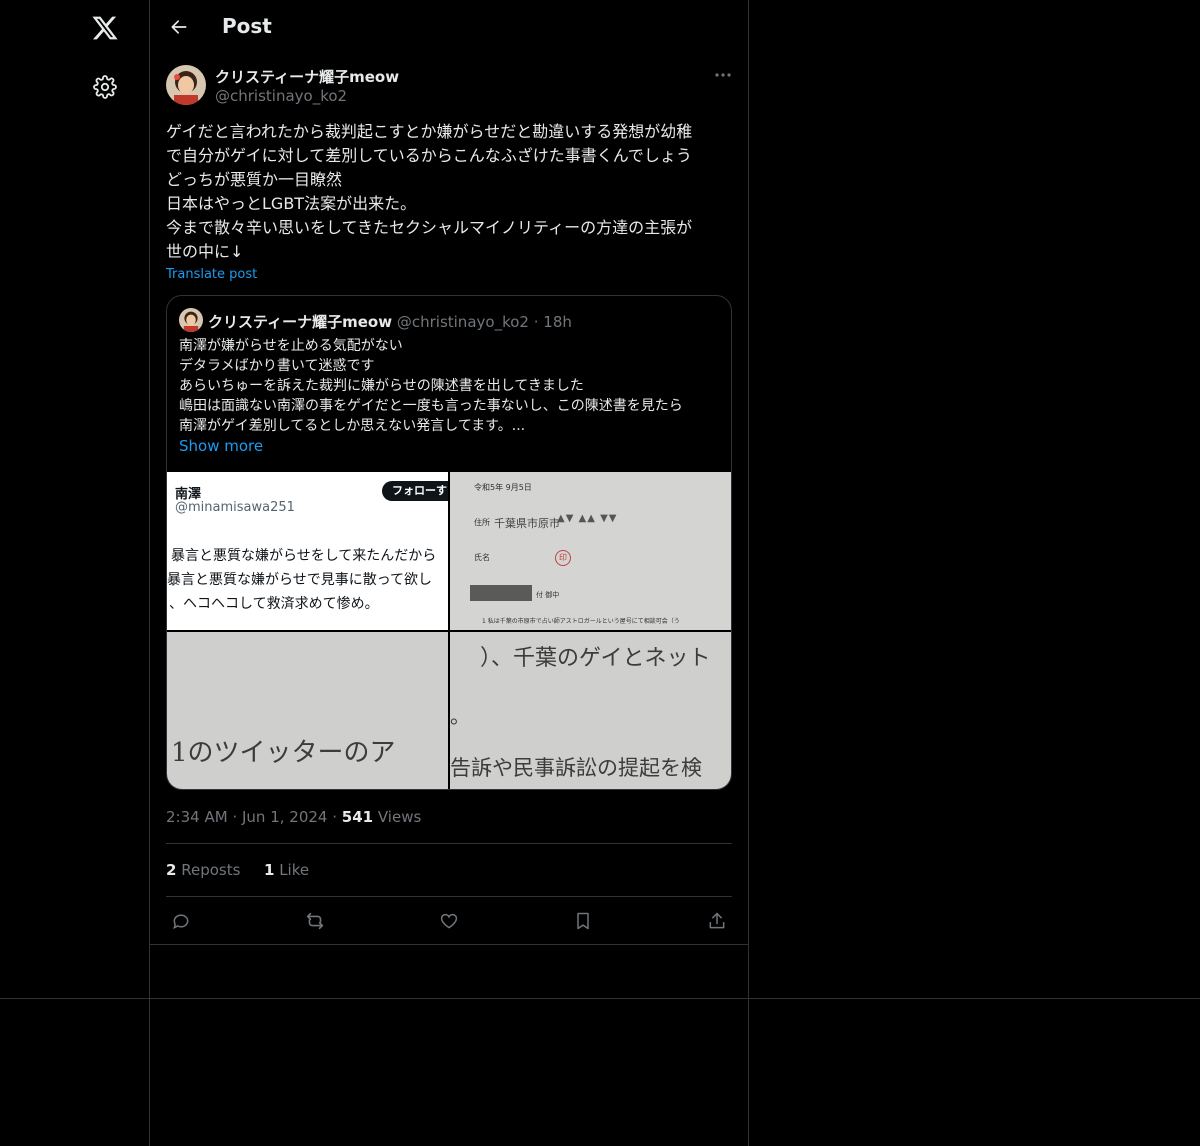 Image resolution: width=1200 pixels, height=1146 pixels. I want to click on x-logo-icon, so click(105, 28).